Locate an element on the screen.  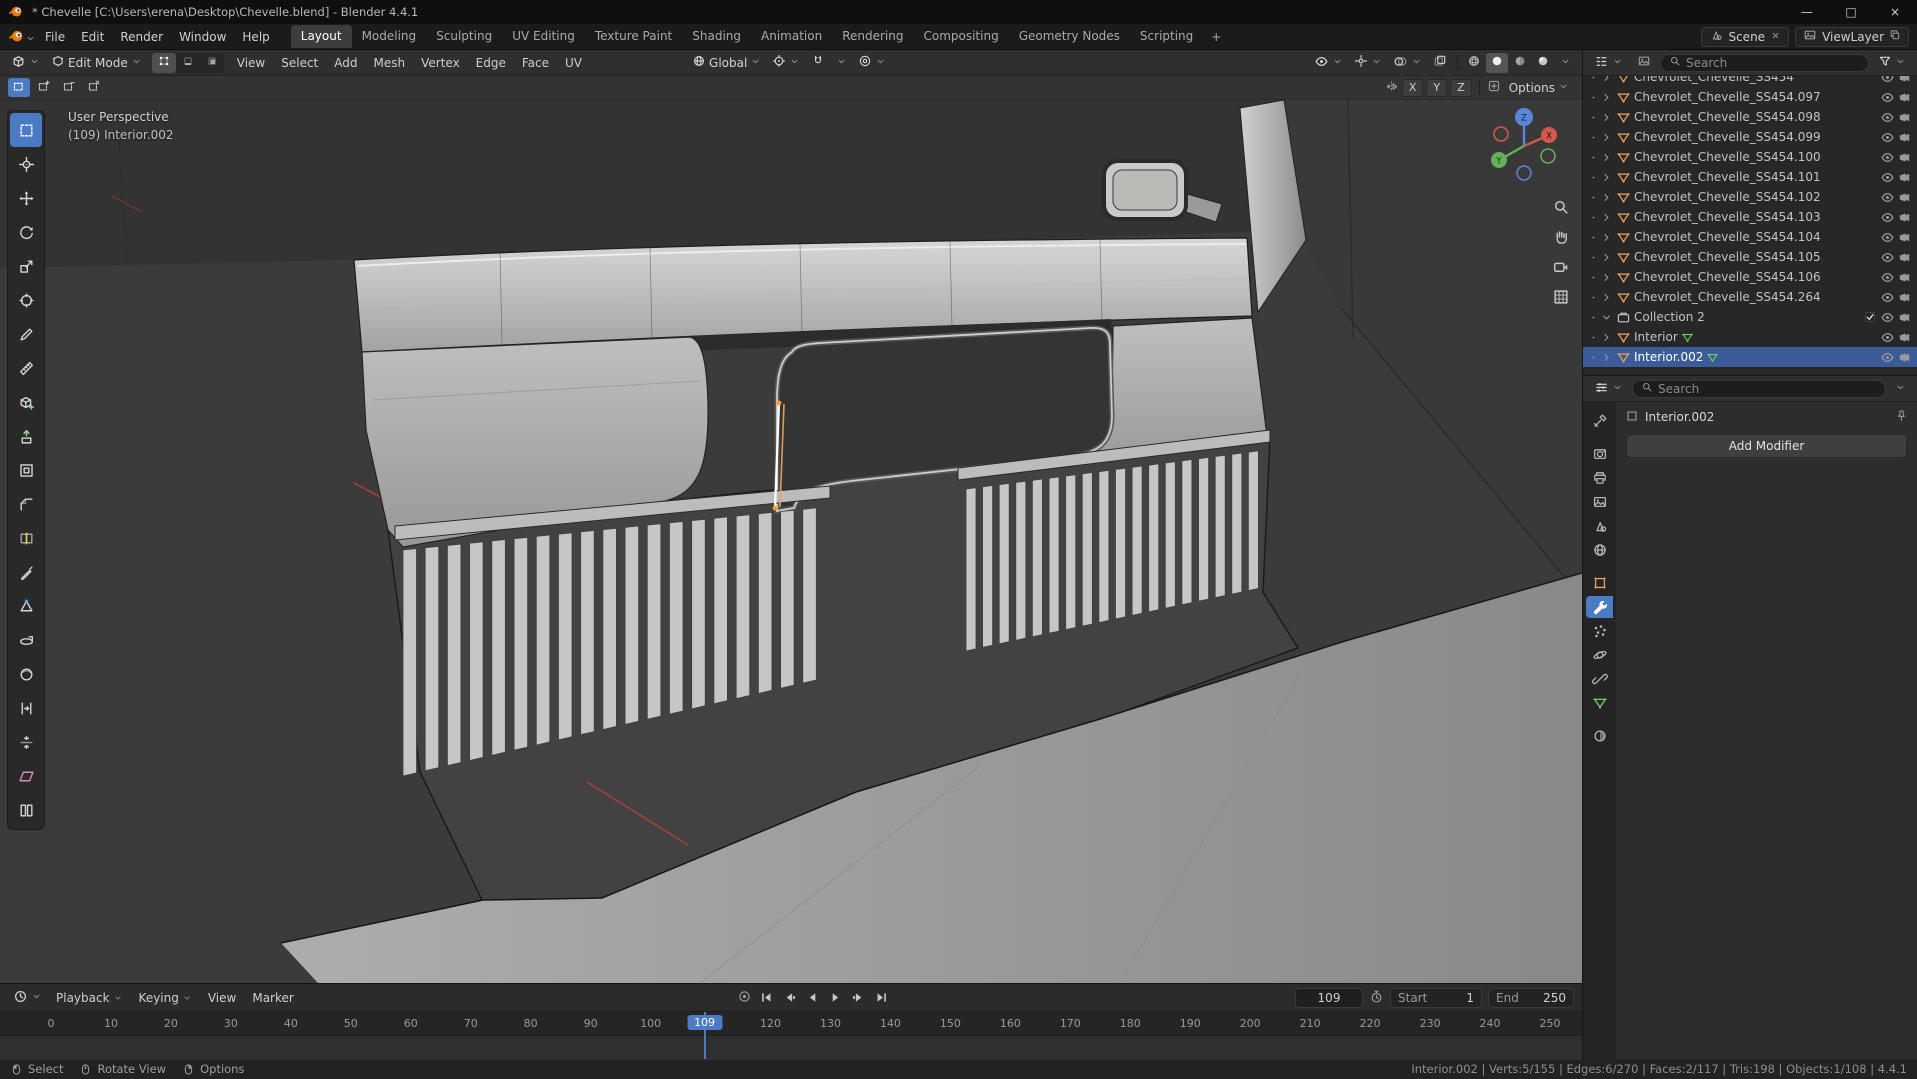
tool-extrude-region is located at coordinates (26, 436).